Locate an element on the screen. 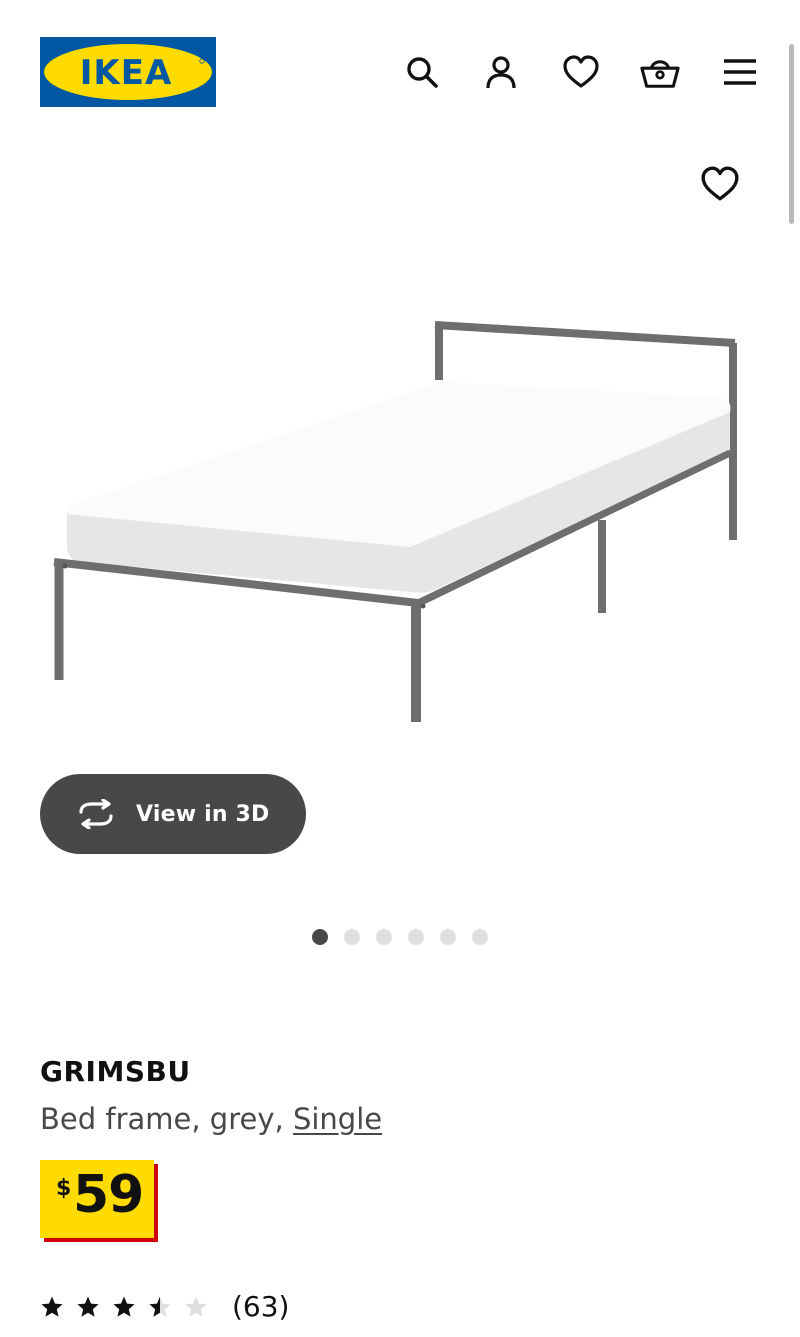 The image size is (800, 1337). view-in-3d-button: View in 3D is located at coordinates (173, 814).